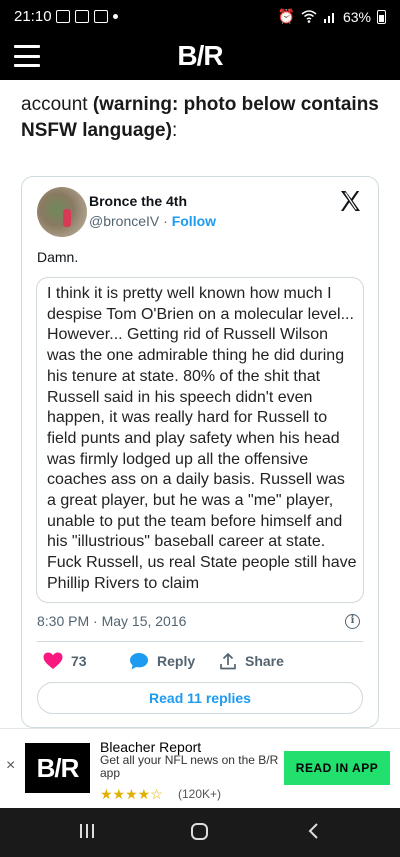  Describe the element at coordinates (337, 768) in the screenshot. I see `read-in-app-button: READ IN APP` at that location.